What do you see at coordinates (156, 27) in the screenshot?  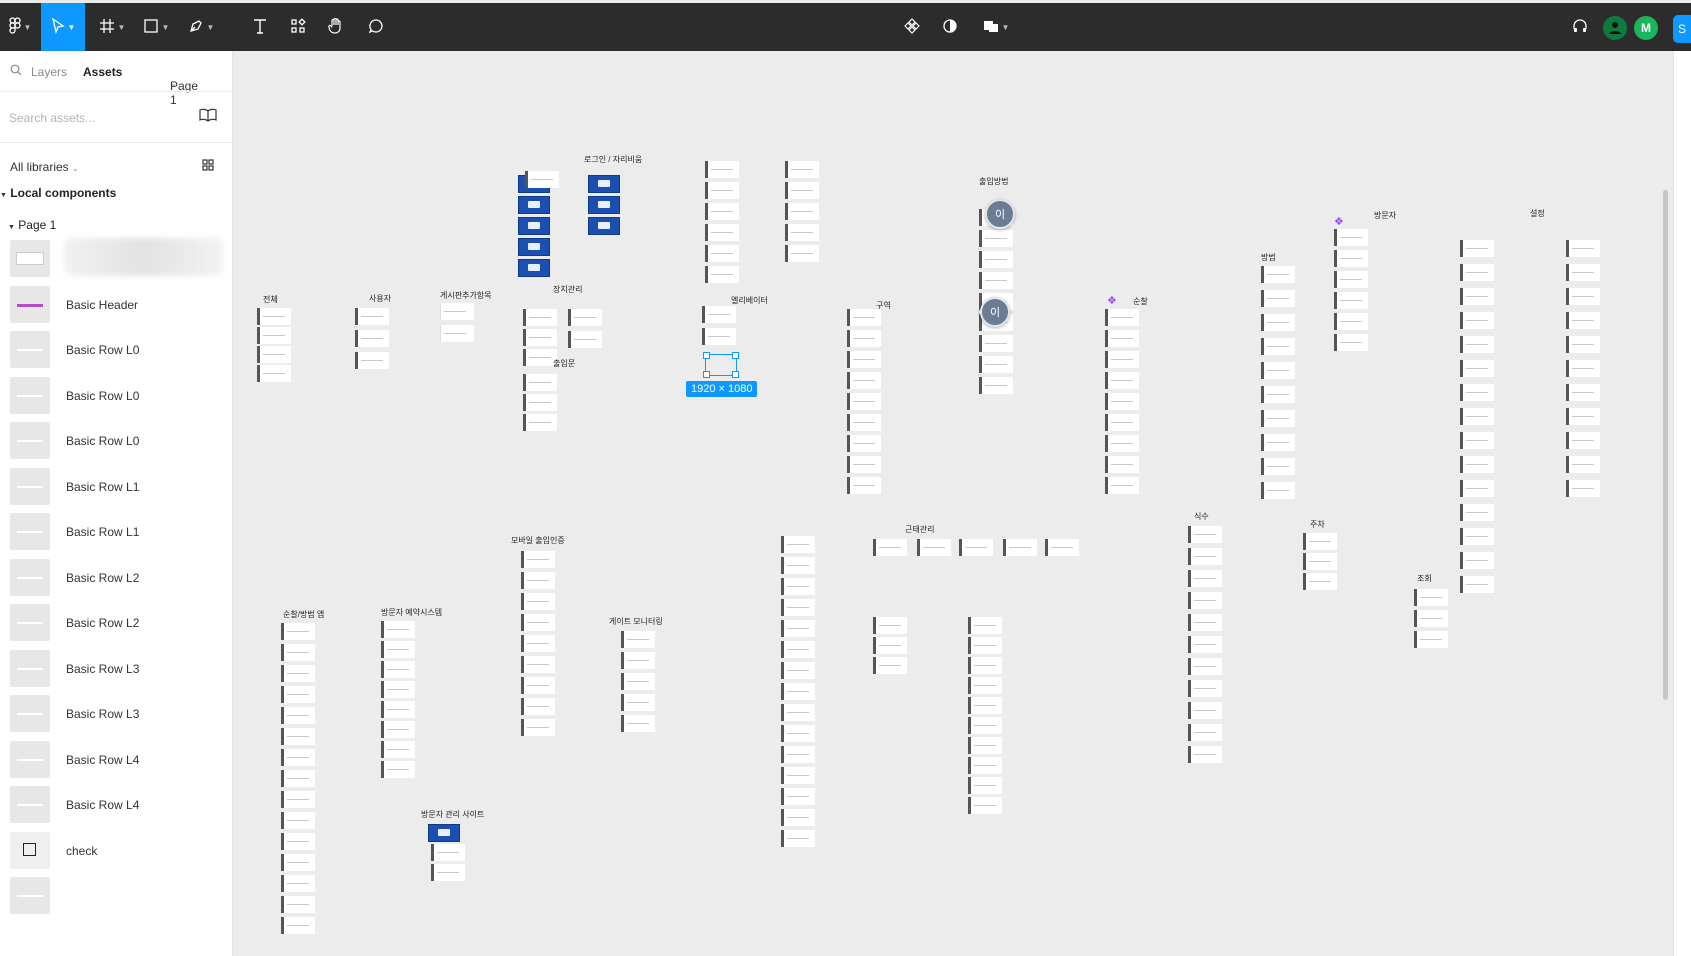 I see `shape-tool-button: ▼` at bounding box center [156, 27].